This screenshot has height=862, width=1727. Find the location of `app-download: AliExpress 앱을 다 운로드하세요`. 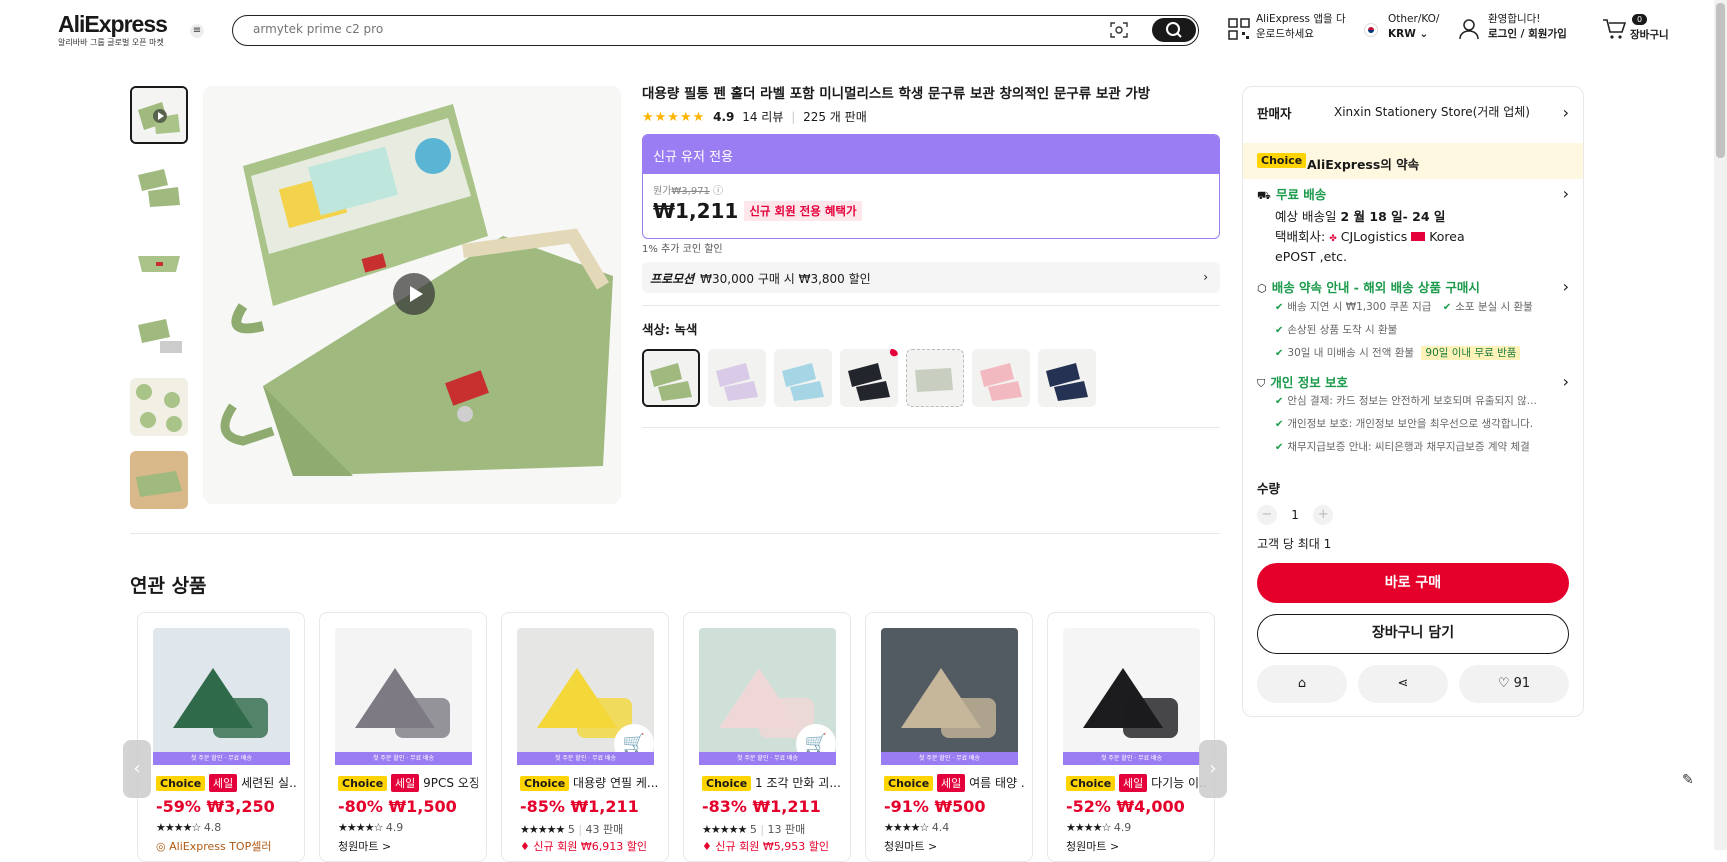

app-download: AliExpress 앱을 다 운로드하세요 is located at coordinates (1287, 27).